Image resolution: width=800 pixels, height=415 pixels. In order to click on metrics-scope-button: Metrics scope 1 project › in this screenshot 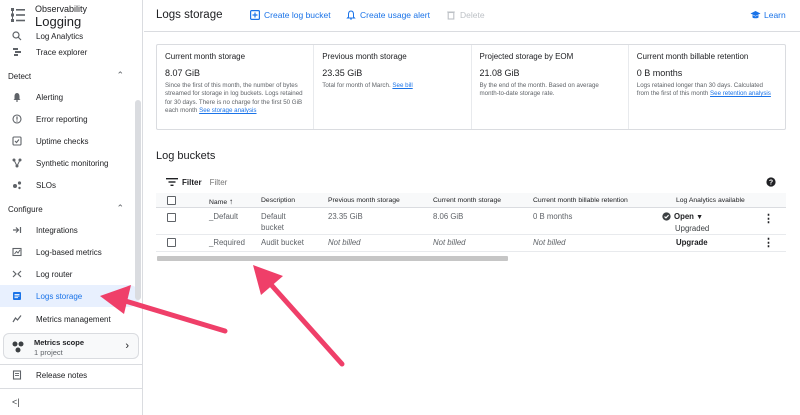, I will do `click(71, 346)`.